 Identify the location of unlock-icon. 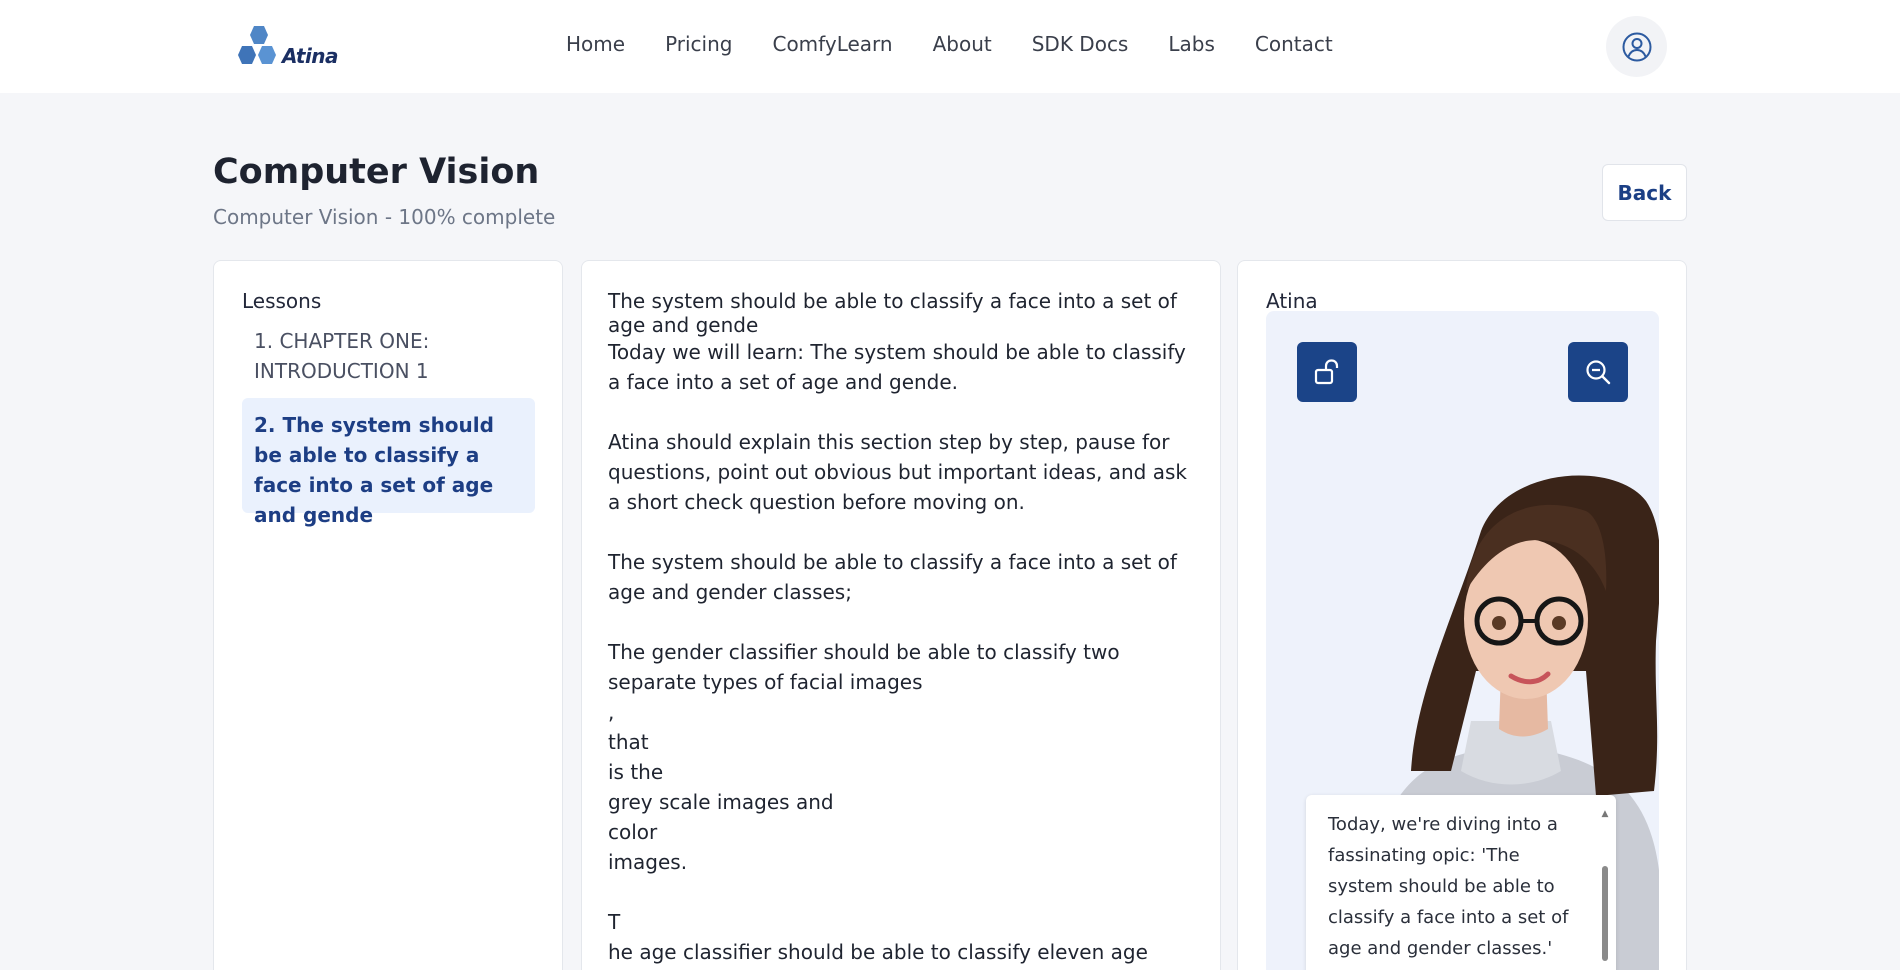
(1326, 372).